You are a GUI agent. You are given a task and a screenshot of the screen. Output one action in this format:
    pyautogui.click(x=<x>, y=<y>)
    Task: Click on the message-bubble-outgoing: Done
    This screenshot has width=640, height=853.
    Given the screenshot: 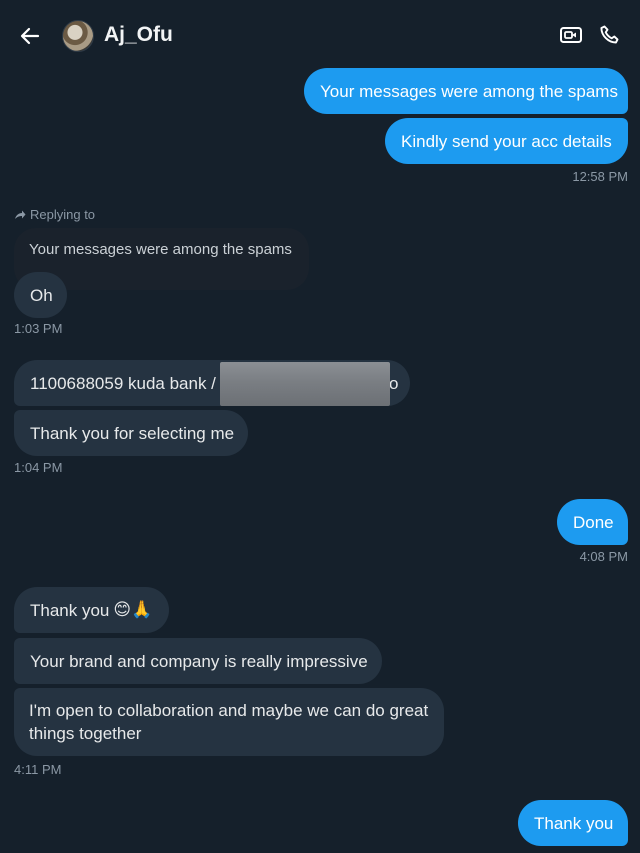 What is the action you would take?
    pyautogui.click(x=592, y=522)
    